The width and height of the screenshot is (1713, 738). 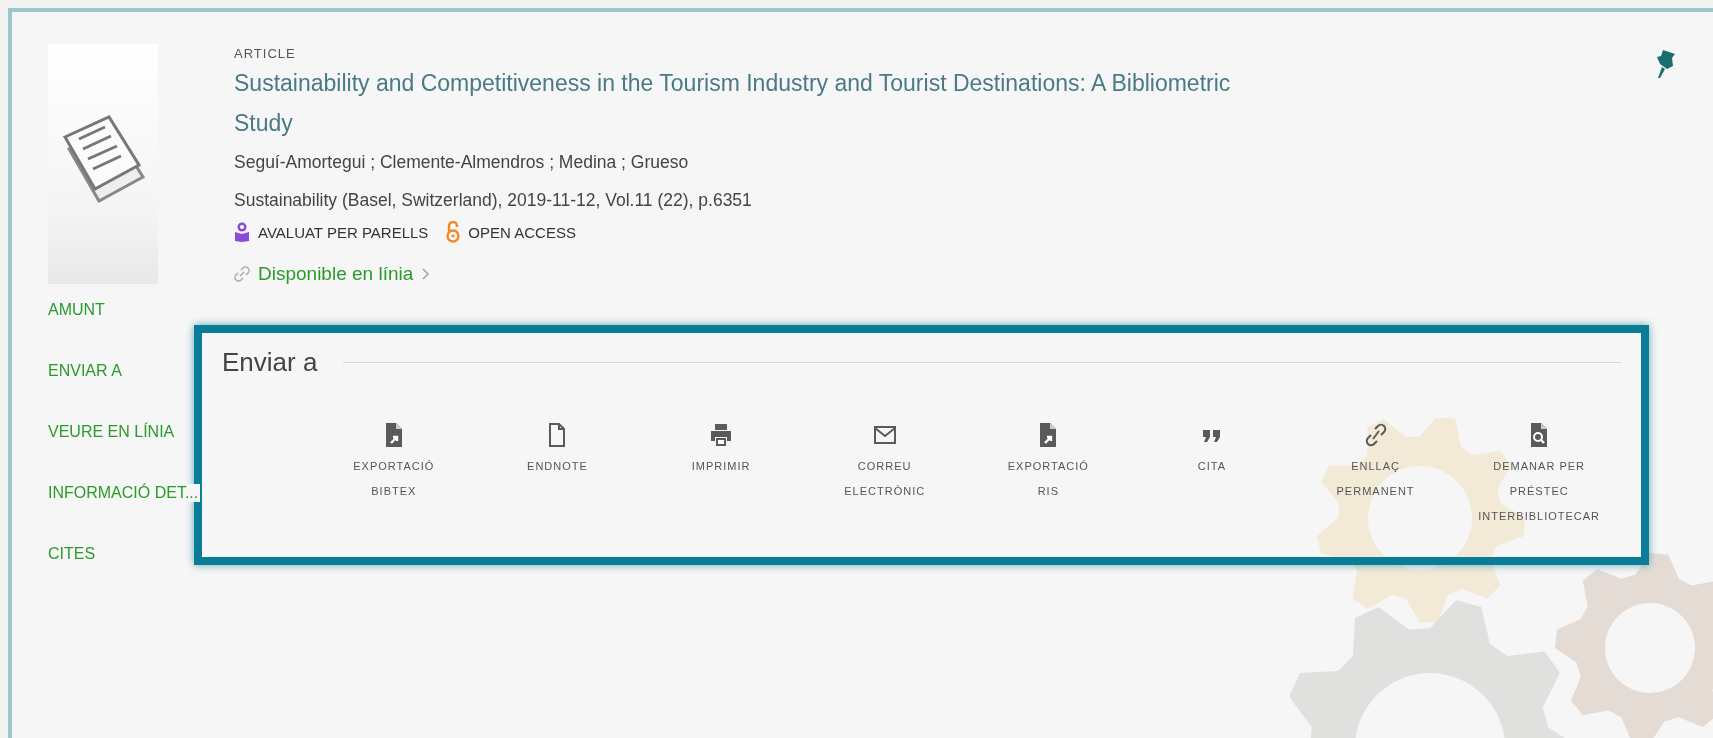 What do you see at coordinates (1539, 475) in the screenshot?
I see `send-action-button: DEMANAR PER PRÉSTEC INTERBIBLIOTECAR` at bounding box center [1539, 475].